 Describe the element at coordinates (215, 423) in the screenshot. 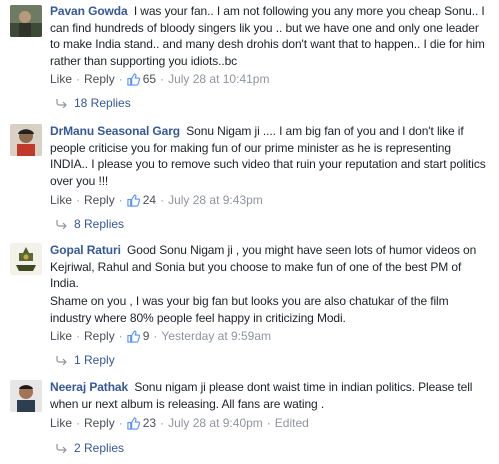

I see `timestamp: July 28 at 9:40pm` at that location.